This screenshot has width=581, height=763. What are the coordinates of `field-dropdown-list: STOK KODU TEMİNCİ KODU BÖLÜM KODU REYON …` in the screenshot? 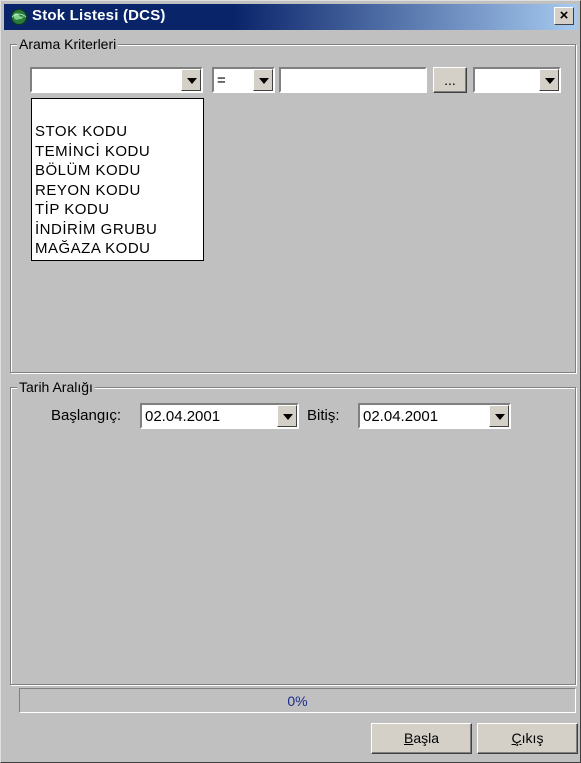 It's located at (117, 179).